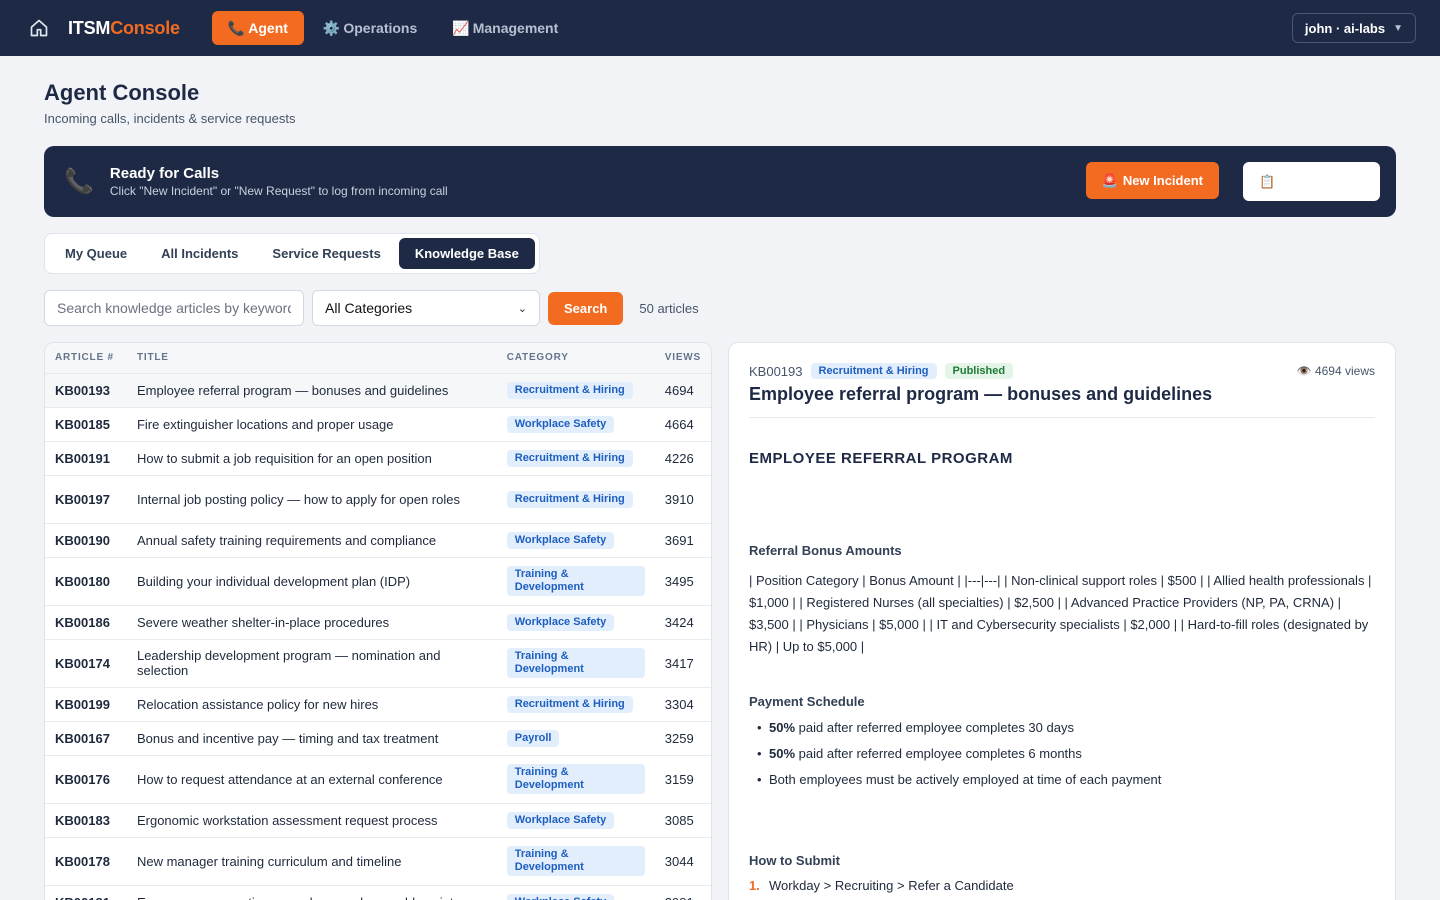 The width and height of the screenshot is (1440, 900). Describe the element at coordinates (881, 458) in the screenshot. I see `article-heading: EMPLOYEE REFERRAL PROGRAM` at that location.